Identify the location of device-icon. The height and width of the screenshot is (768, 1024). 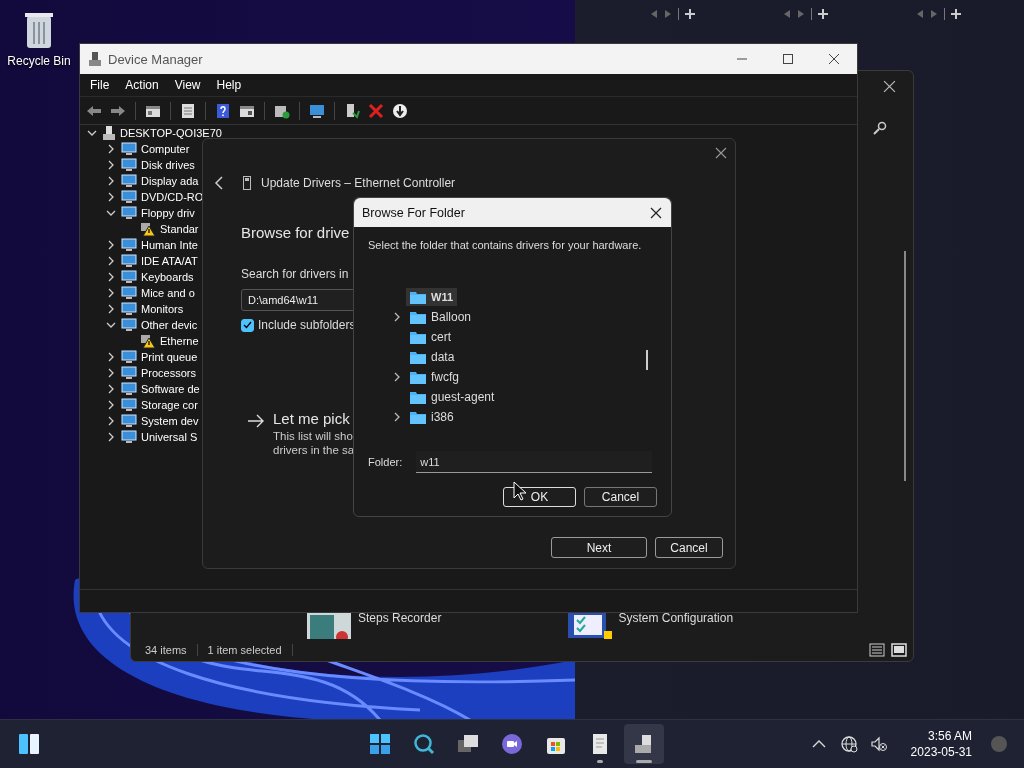
(129, 293).